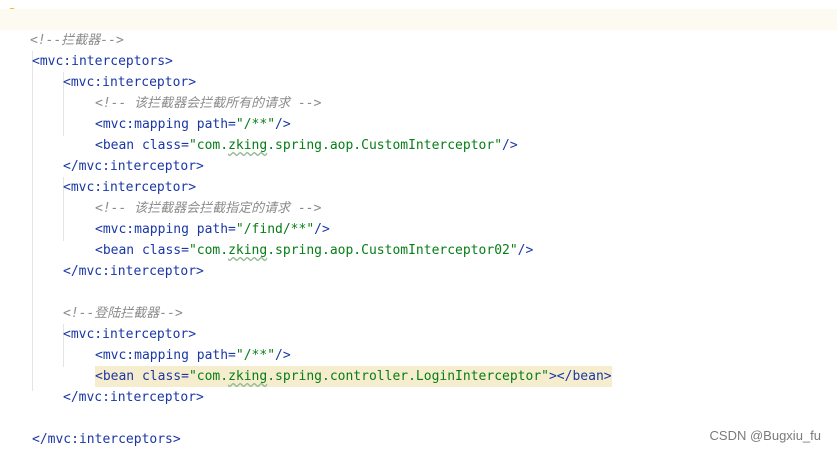 Image resolution: width=837 pixels, height=454 pixels. What do you see at coordinates (418, 301) in the screenshot?
I see `code-line: <!--登陆拦截器-->` at bounding box center [418, 301].